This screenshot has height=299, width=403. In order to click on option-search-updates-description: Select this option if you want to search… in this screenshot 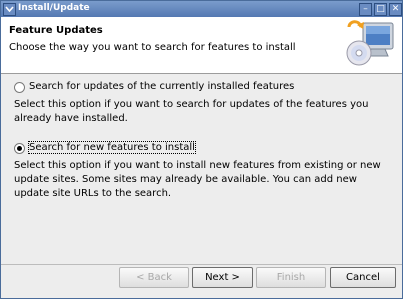, I will do `click(191, 111)`.